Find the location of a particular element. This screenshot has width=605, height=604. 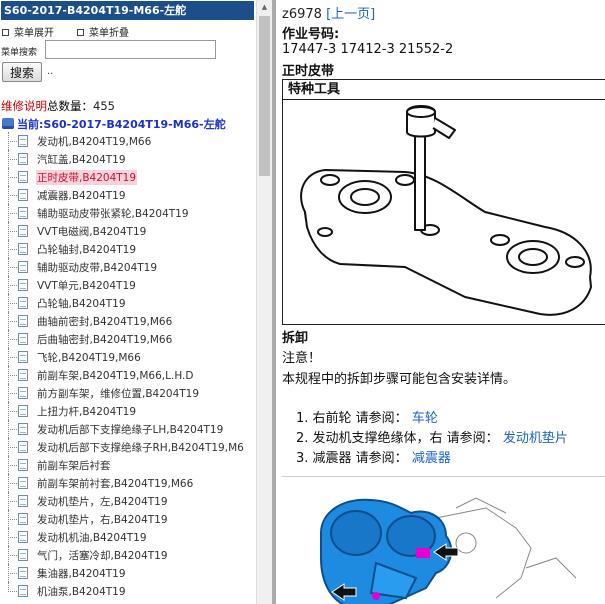

tree-item: 减震器,B4204T19 is located at coordinates (128, 195).